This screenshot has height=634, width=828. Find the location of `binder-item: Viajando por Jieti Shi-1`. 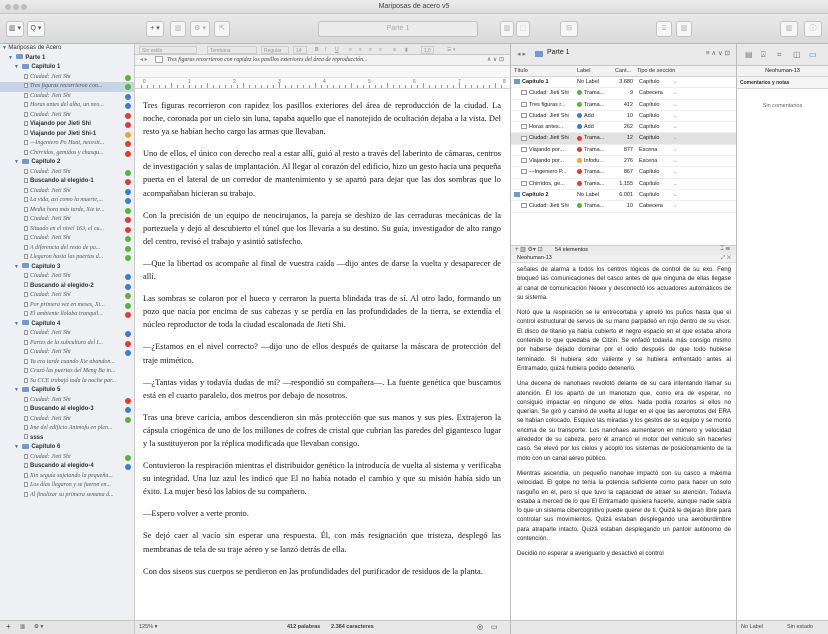

binder-item: Viajando por Jieti Shi-1 is located at coordinates (67, 135).